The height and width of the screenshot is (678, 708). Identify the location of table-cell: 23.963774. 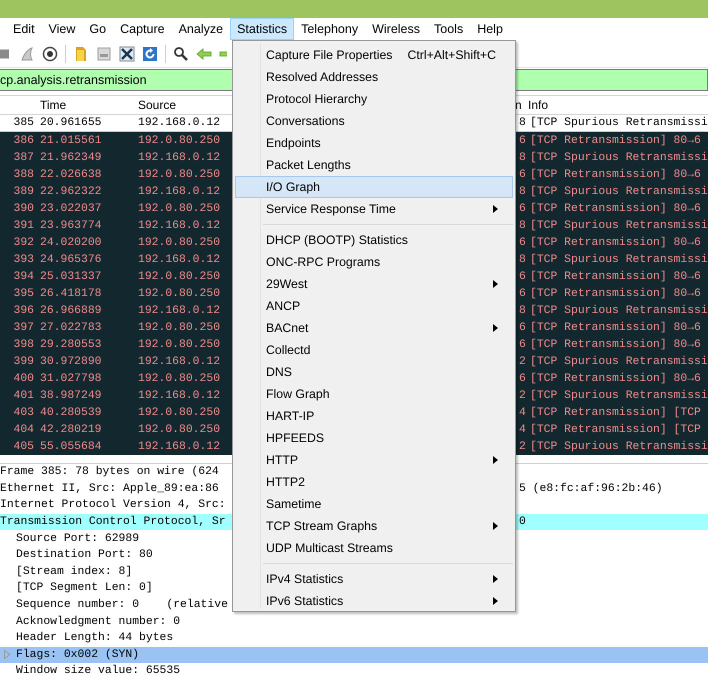
(71, 226).